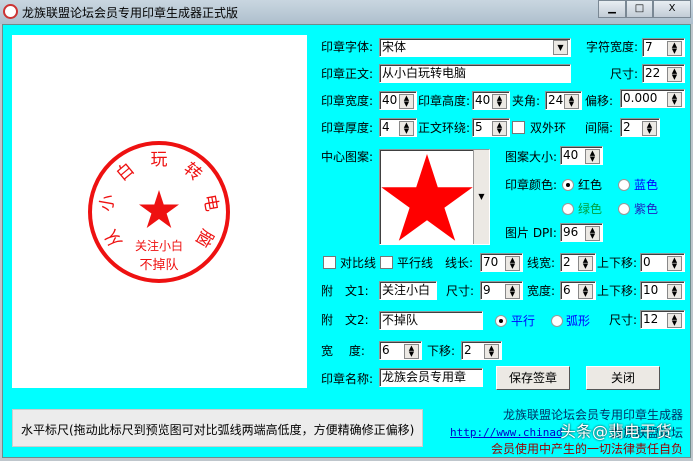 This screenshot has width=693, height=461. Describe the element at coordinates (617, 291) in the screenshot. I see `sub1-shift-label: 上下移:` at that location.